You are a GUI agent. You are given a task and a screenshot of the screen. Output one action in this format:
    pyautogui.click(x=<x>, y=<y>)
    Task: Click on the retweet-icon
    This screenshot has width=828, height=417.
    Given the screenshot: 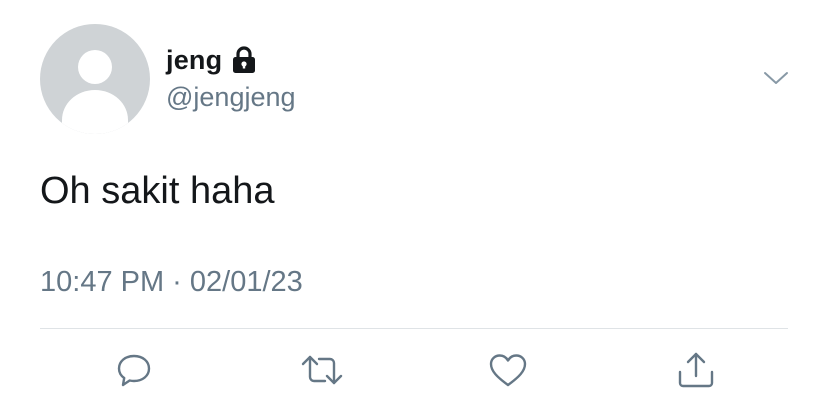 What is the action you would take?
    pyautogui.click(x=322, y=370)
    